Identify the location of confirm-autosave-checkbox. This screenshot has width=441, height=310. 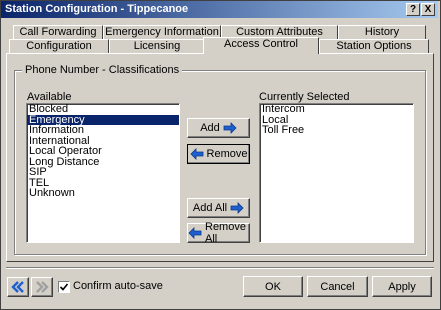
(64, 287).